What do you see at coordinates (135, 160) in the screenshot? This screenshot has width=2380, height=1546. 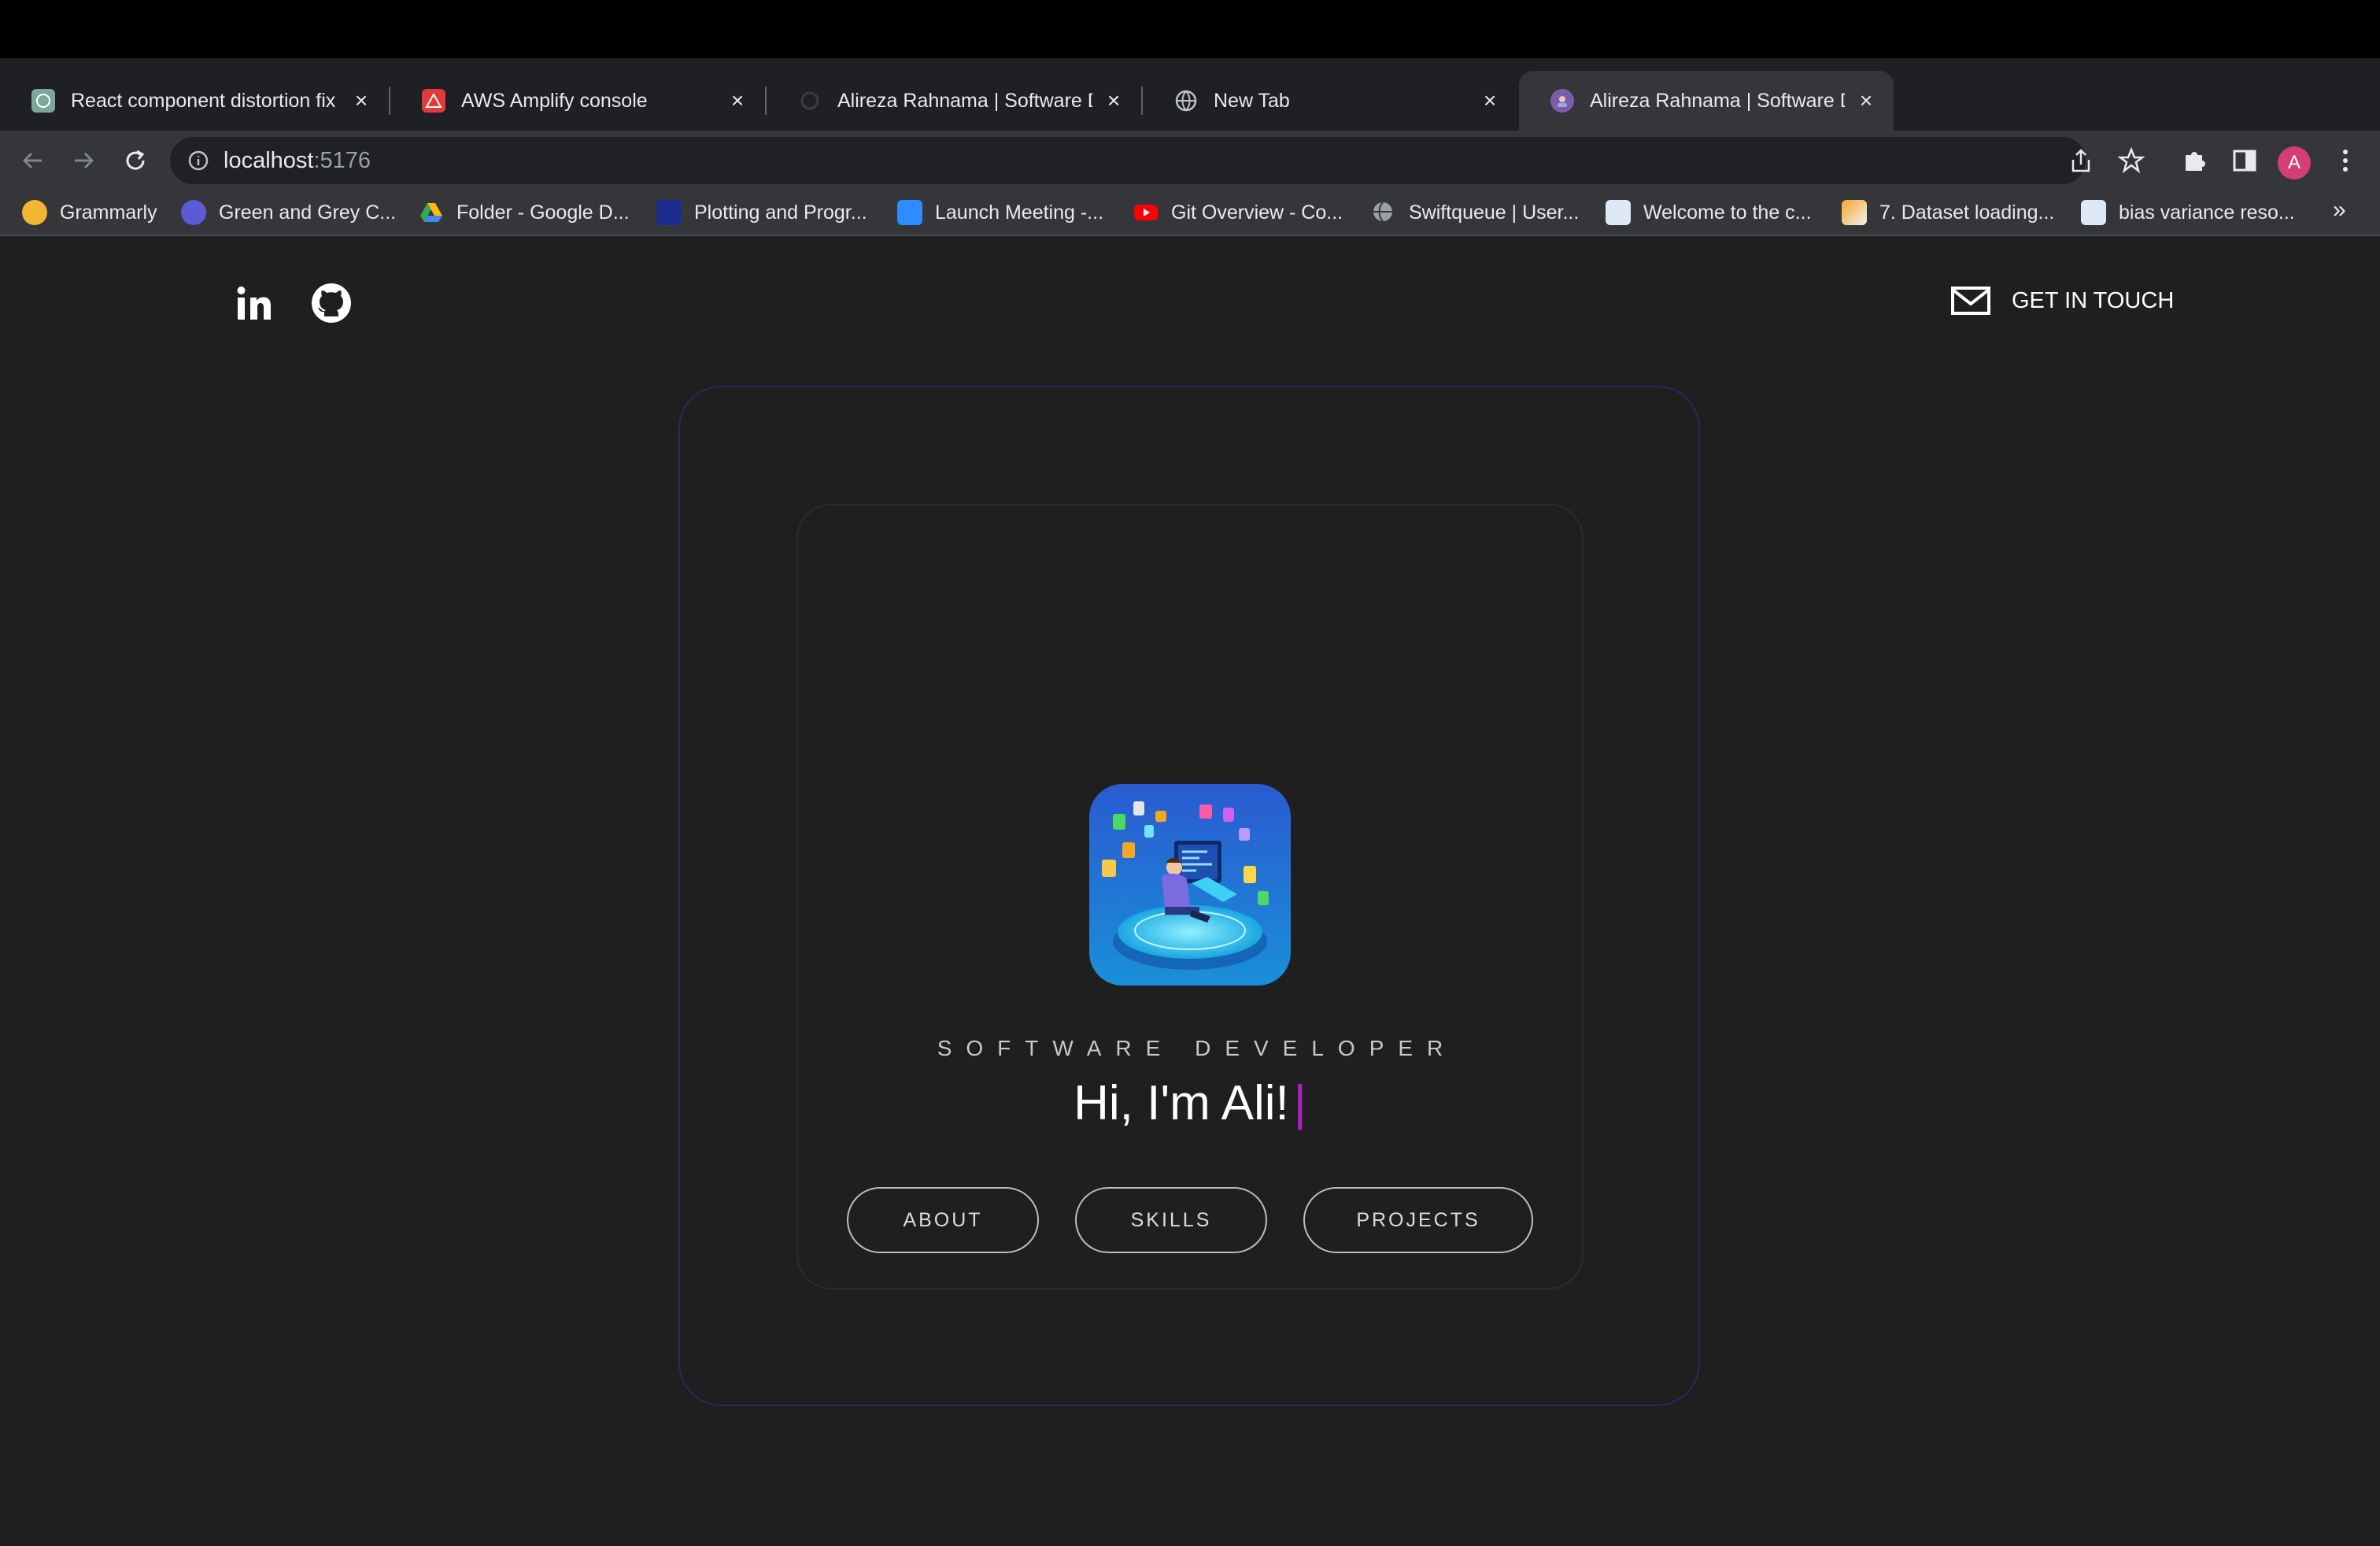 I see `reload-icon` at bounding box center [135, 160].